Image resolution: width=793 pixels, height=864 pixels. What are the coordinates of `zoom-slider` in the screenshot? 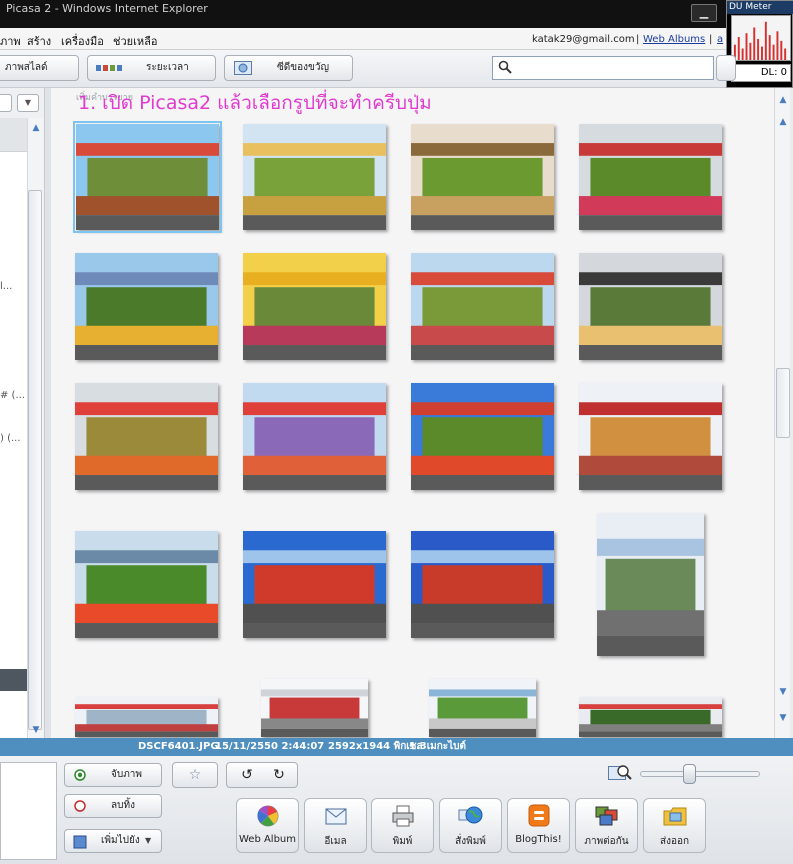 It's located at (700, 774).